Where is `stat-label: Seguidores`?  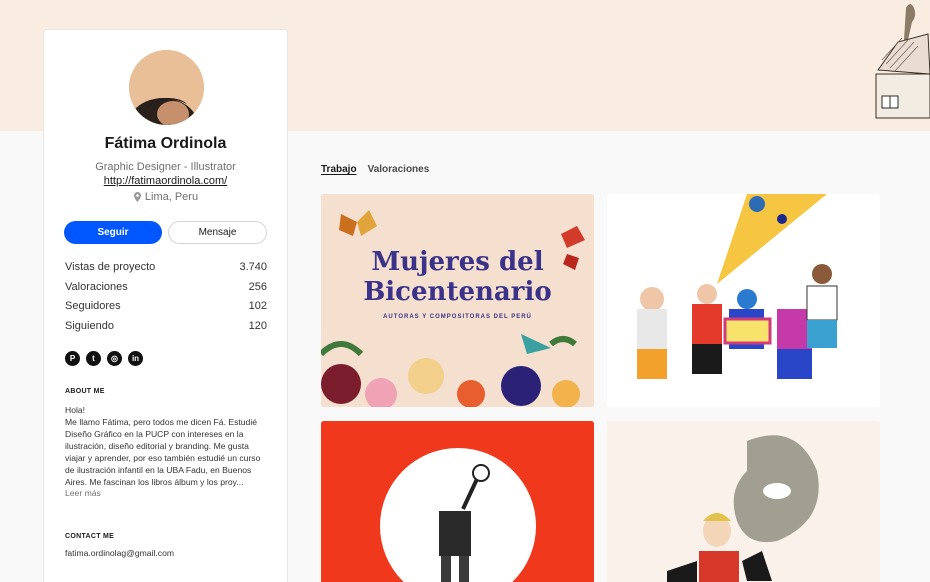 stat-label: Seguidores is located at coordinates (93, 306).